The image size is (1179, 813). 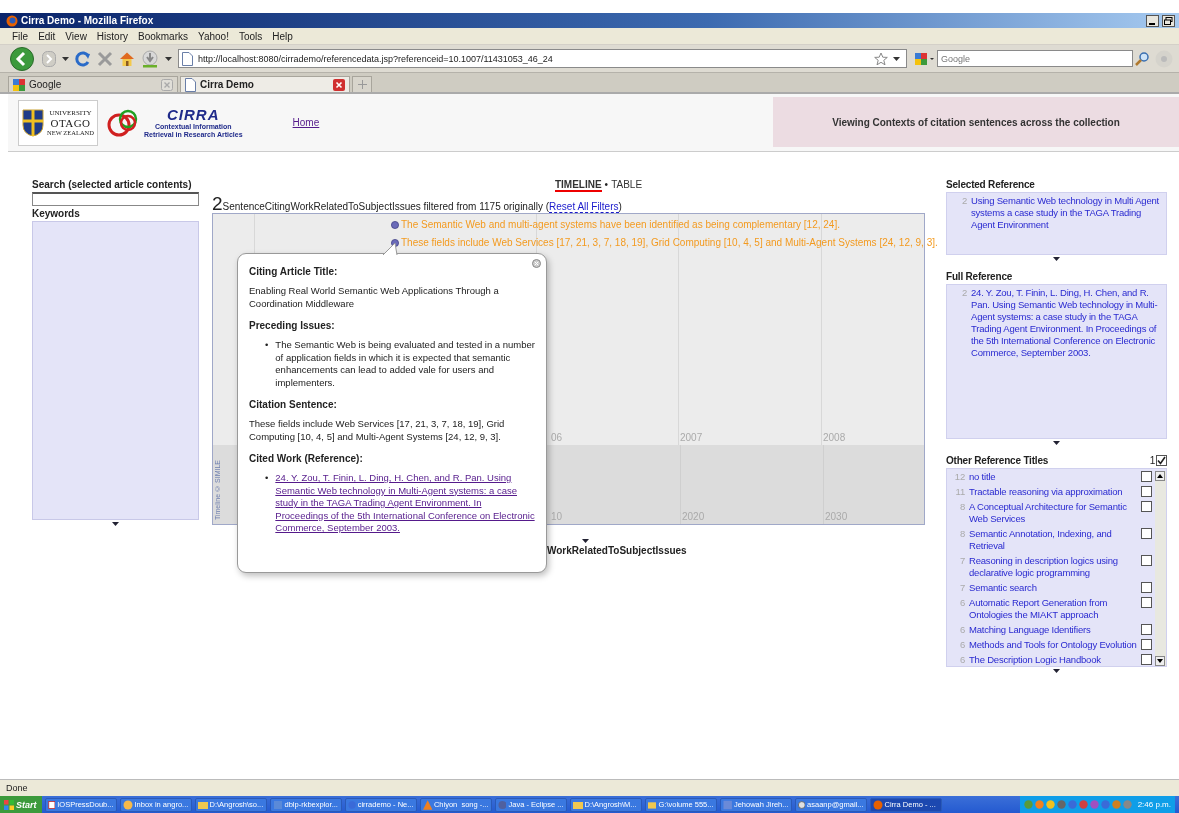 What do you see at coordinates (112, 184) in the screenshot?
I see `search-label: Search (selected article contents)` at bounding box center [112, 184].